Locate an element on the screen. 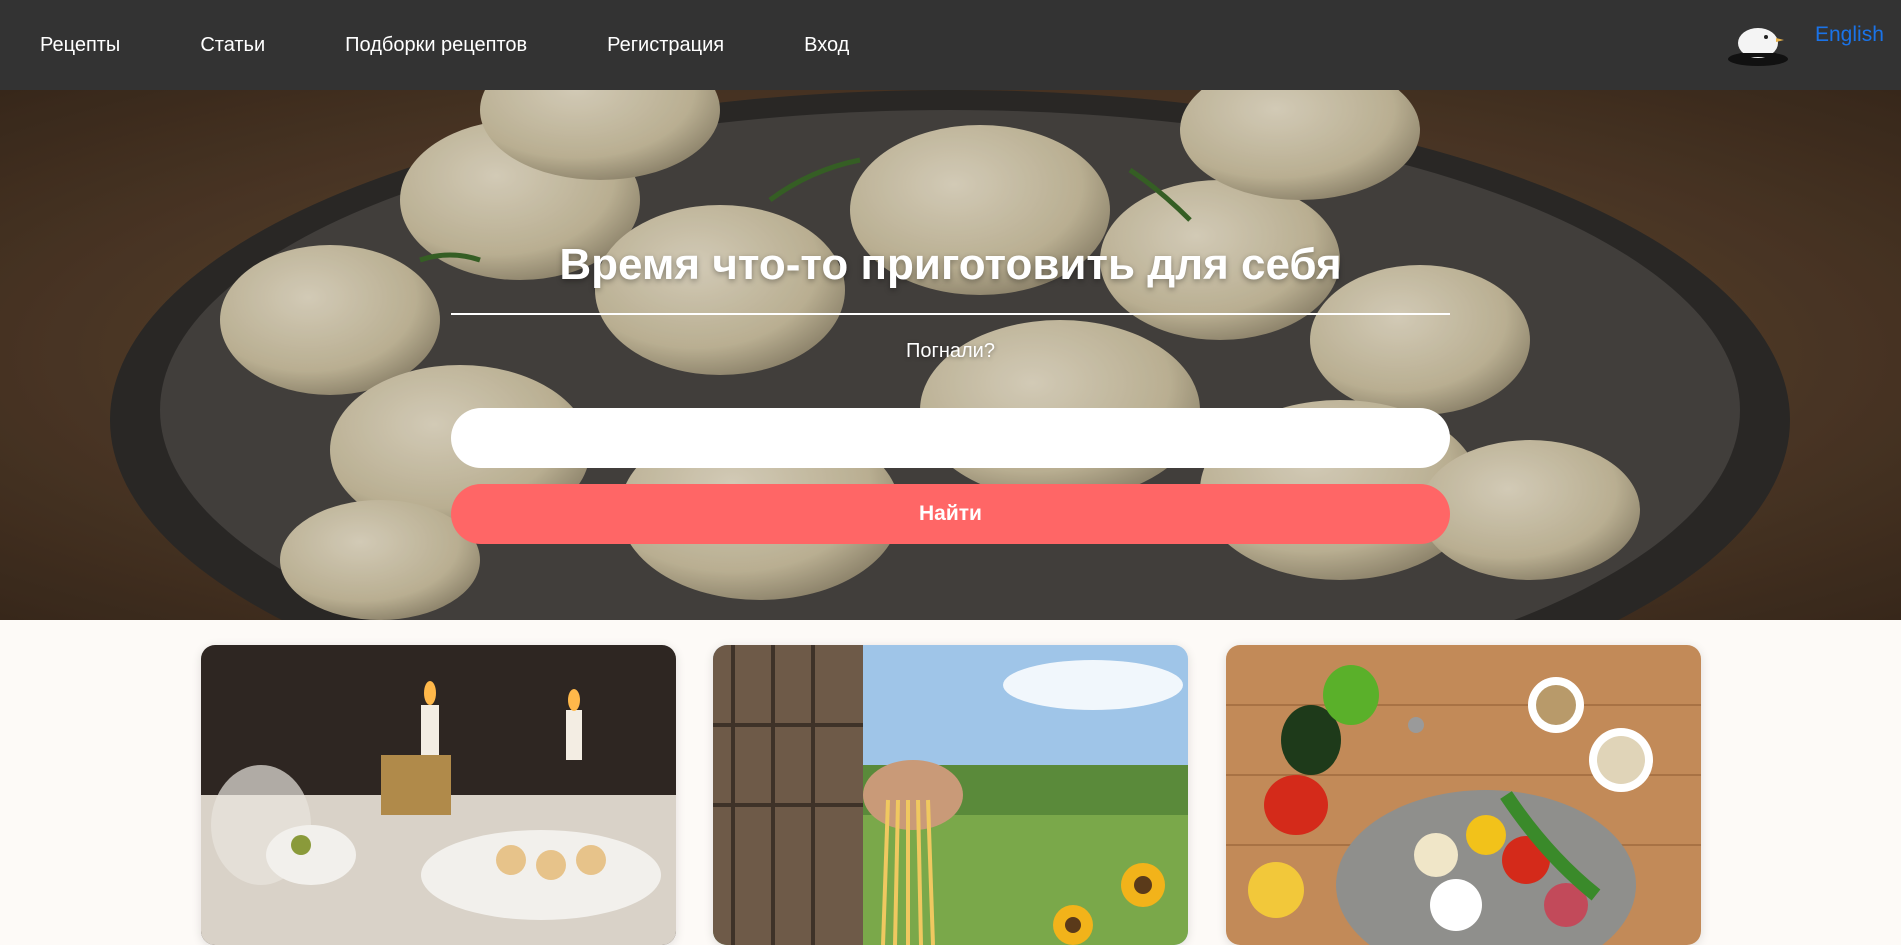 The height and width of the screenshot is (945, 1901). hero-divider is located at coordinates (950, 314).